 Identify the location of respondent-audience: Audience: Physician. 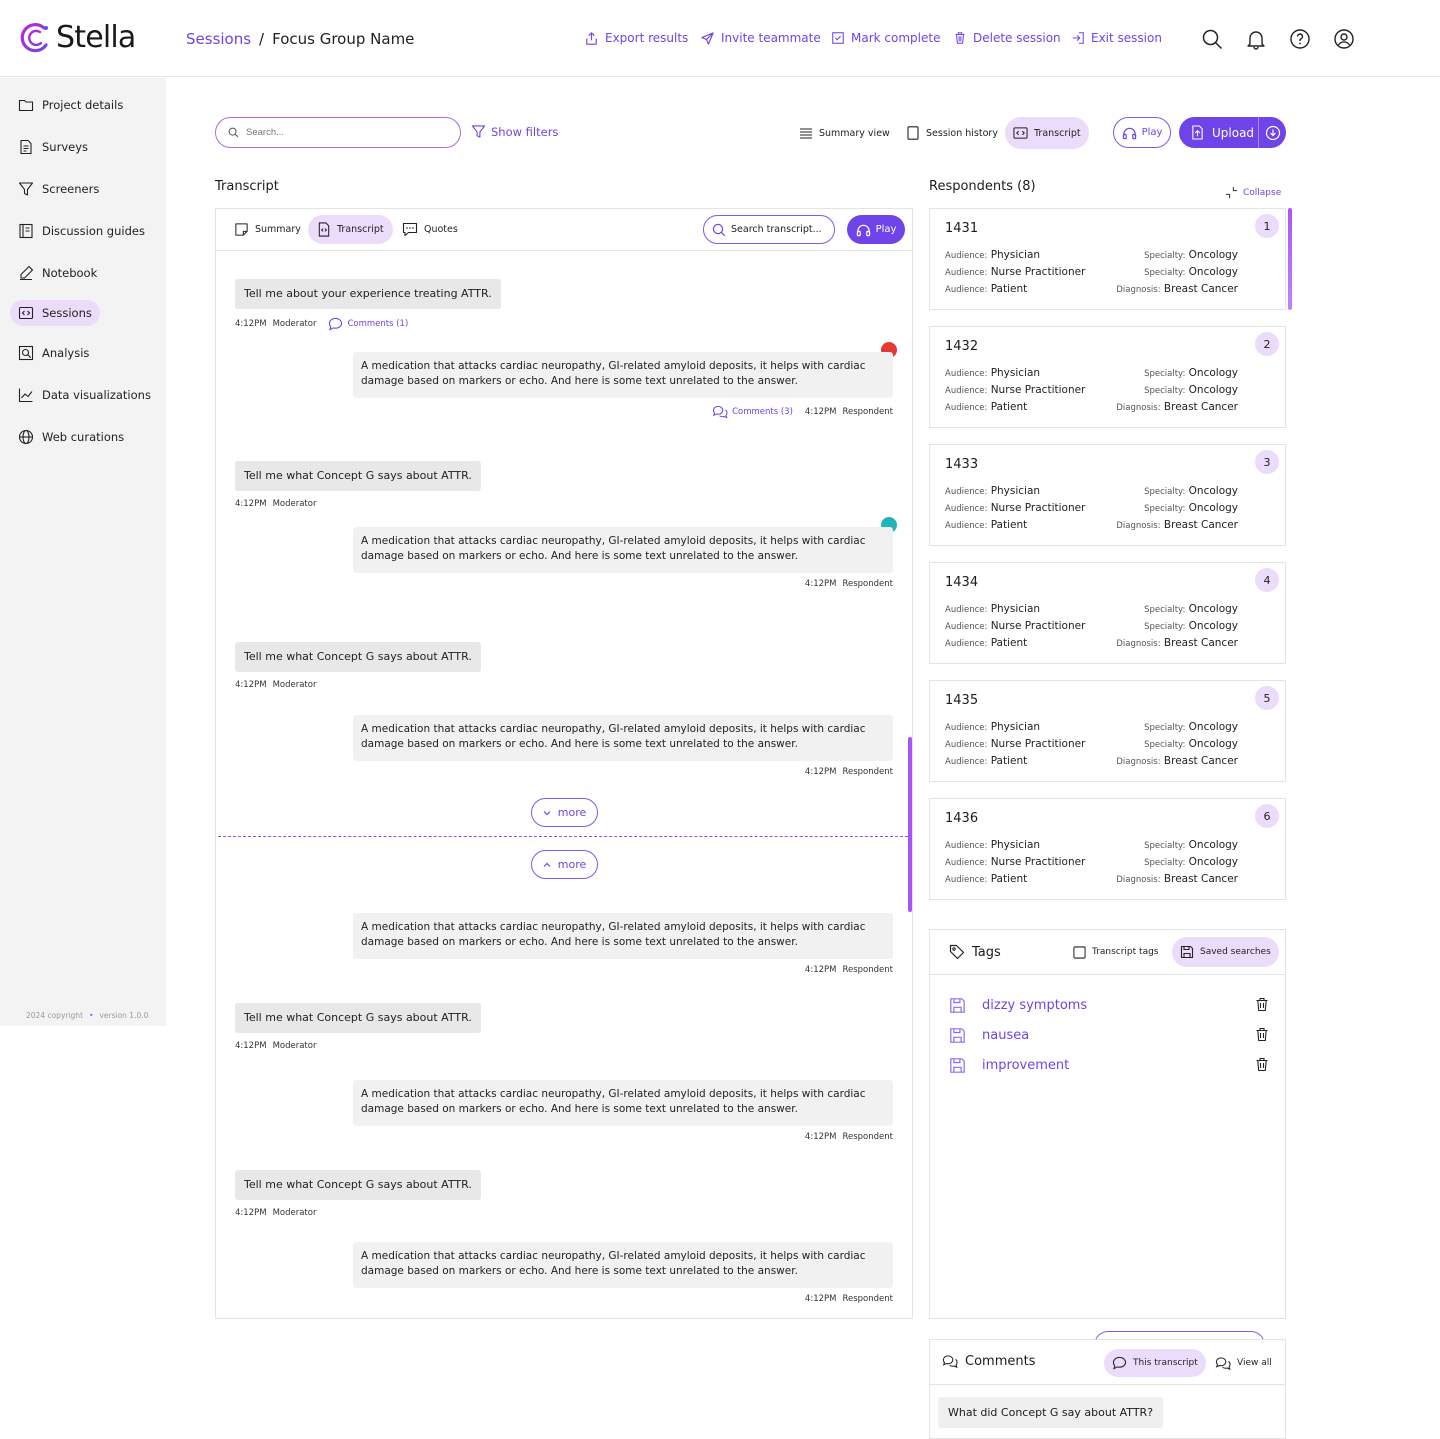
(992, 255).